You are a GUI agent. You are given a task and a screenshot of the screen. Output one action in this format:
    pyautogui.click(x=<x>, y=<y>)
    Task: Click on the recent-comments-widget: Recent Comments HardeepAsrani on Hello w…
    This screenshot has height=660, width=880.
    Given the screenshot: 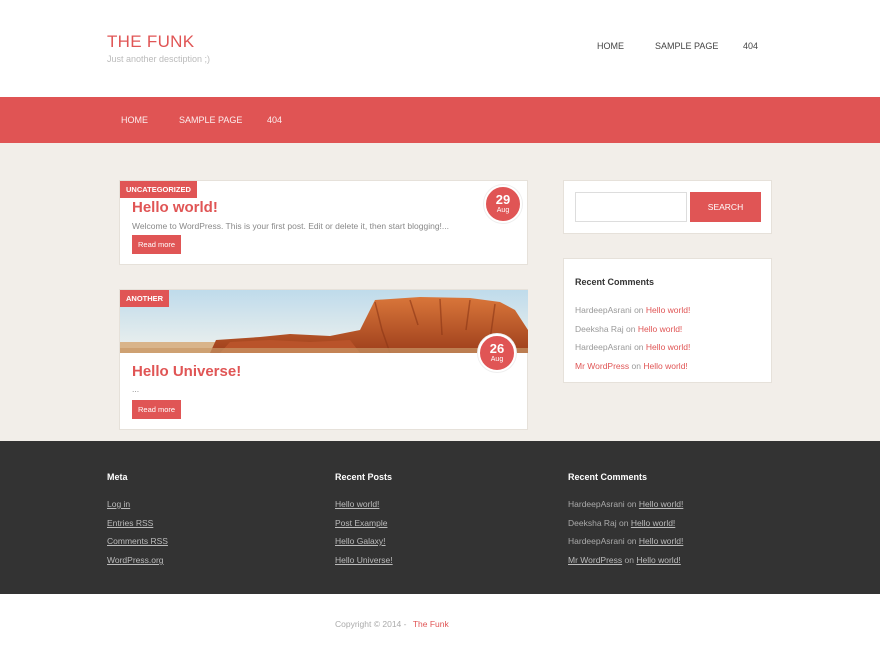 What is the action you would take?
    pyautogui.click(x=667, y=320)
    